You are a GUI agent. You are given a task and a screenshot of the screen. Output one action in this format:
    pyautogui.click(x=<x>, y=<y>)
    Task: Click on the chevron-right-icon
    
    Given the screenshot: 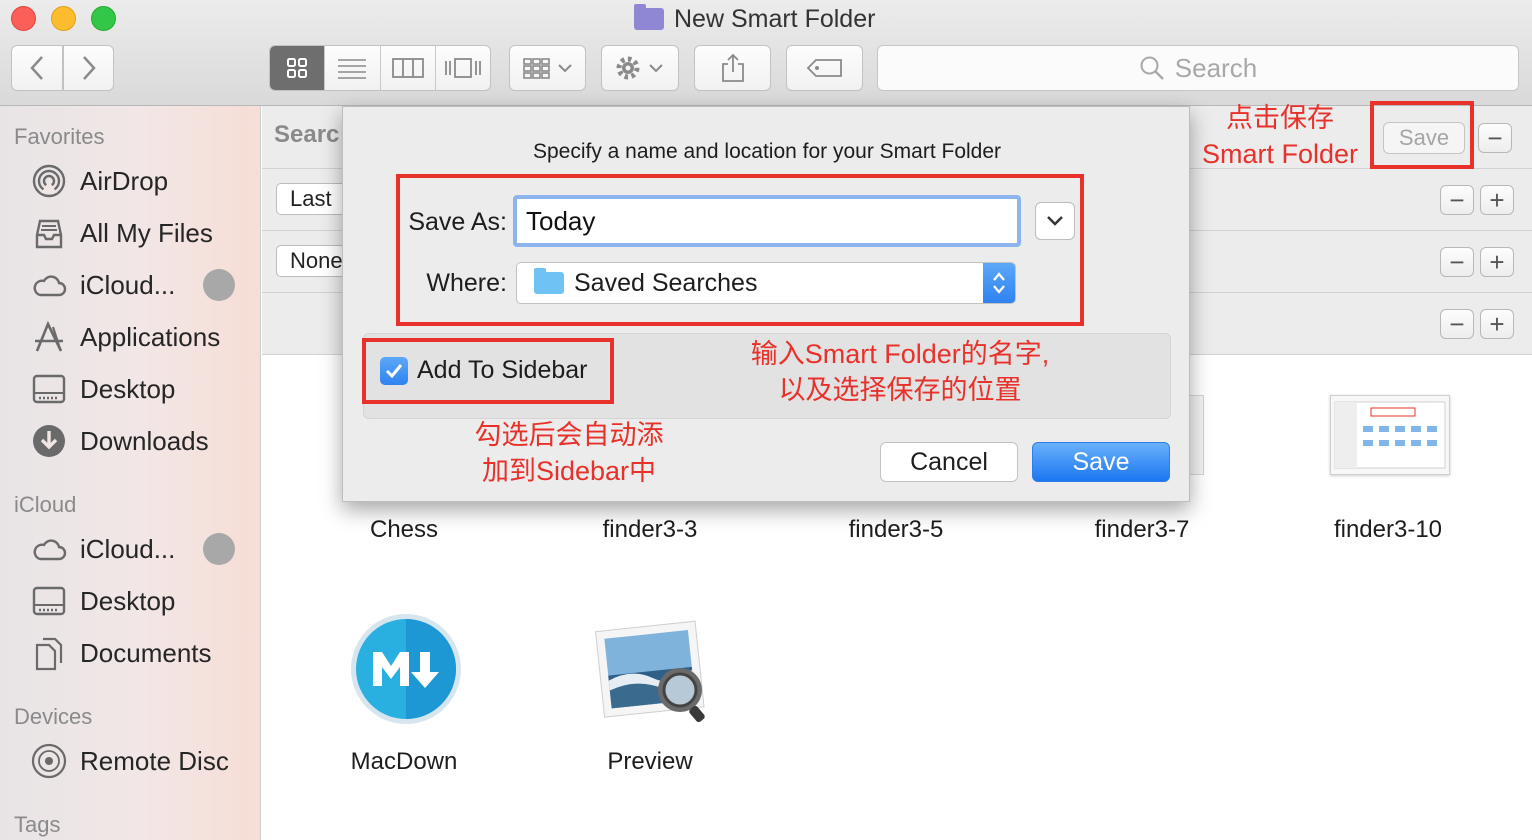 What is the action you would take?
    pyautogui.click(x=89, y=68)
    